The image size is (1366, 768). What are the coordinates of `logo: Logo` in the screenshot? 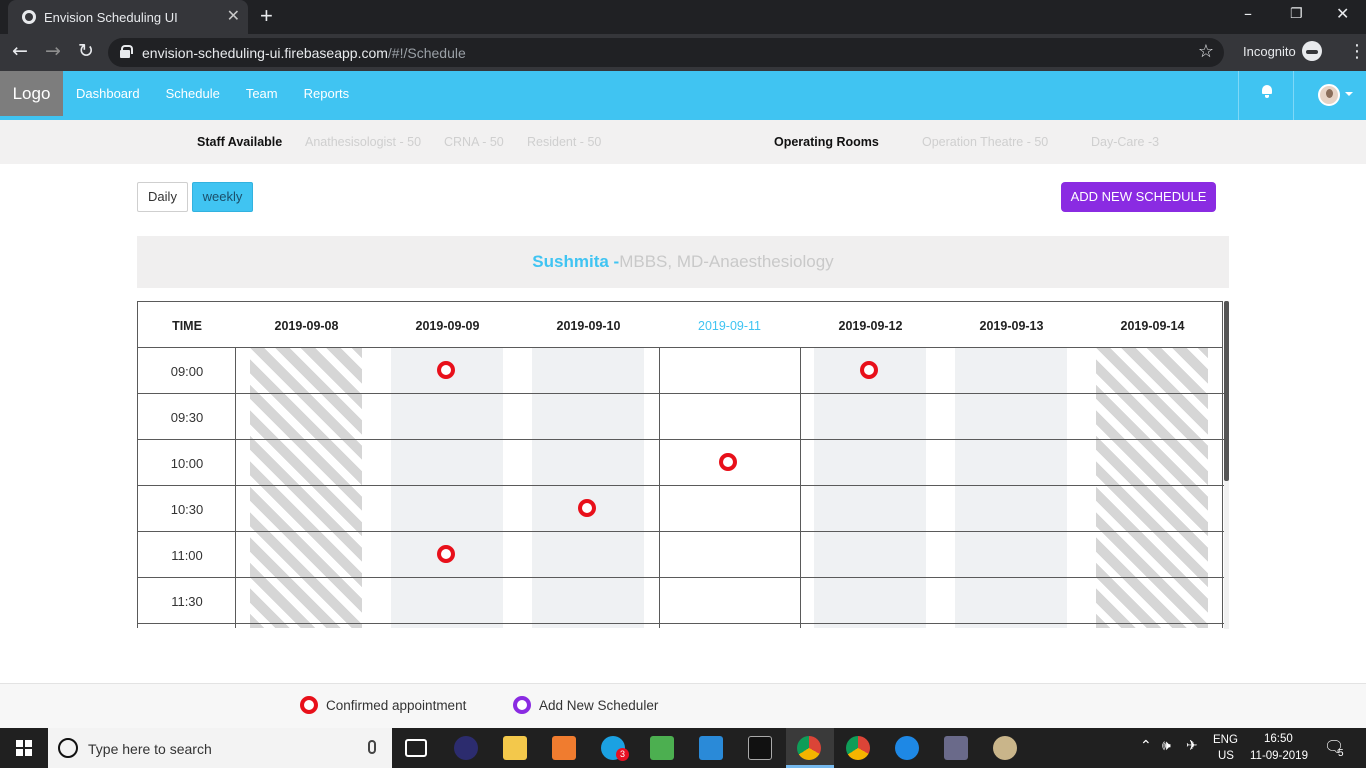 It's located at (31, 93).